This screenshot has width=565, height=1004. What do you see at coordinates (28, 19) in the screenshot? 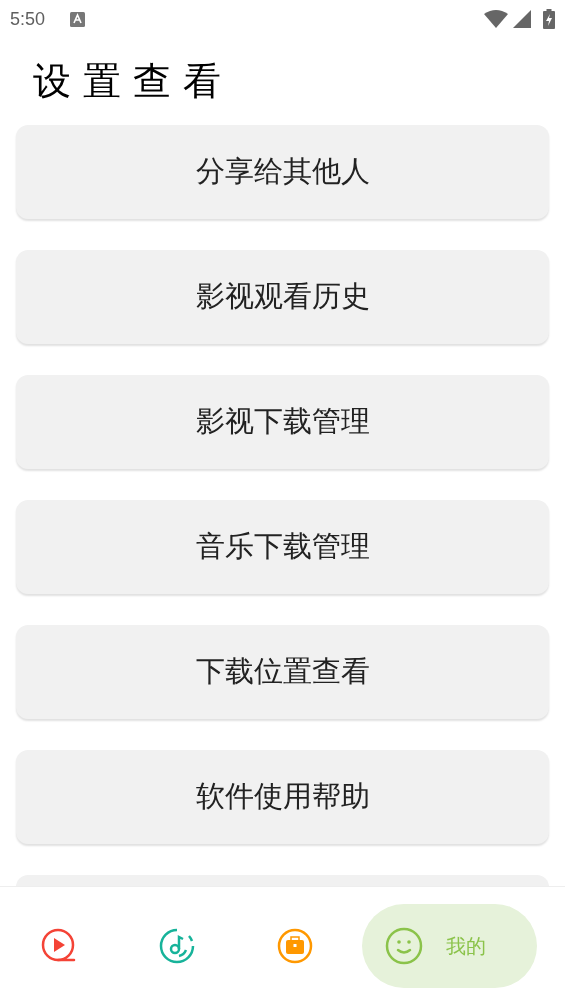
I see `status-time: 5:50` at bounding box center [28, 19].